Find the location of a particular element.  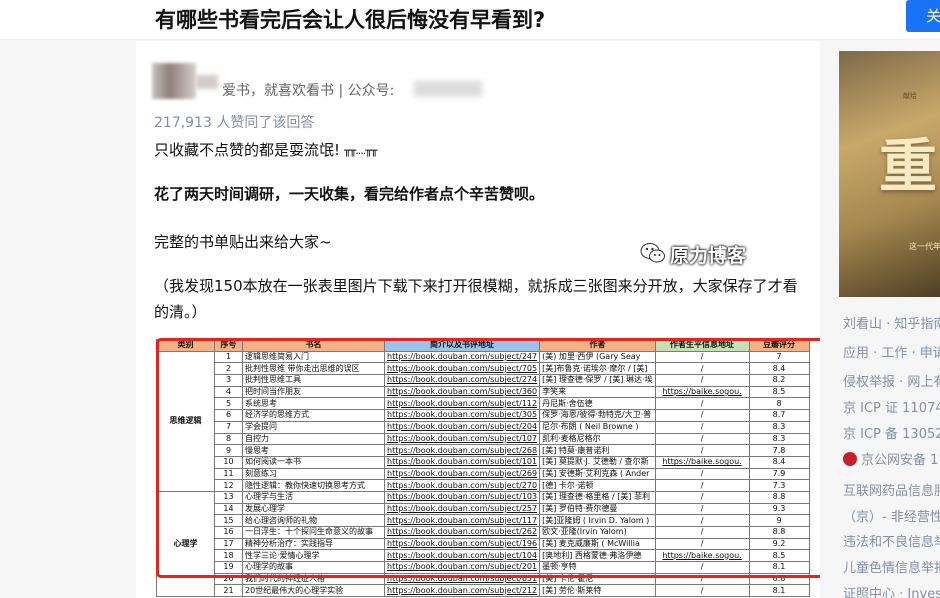

question-title: 有哪些书看完后会让人很后悔没有早看到? is located at coordinates (350, 19).